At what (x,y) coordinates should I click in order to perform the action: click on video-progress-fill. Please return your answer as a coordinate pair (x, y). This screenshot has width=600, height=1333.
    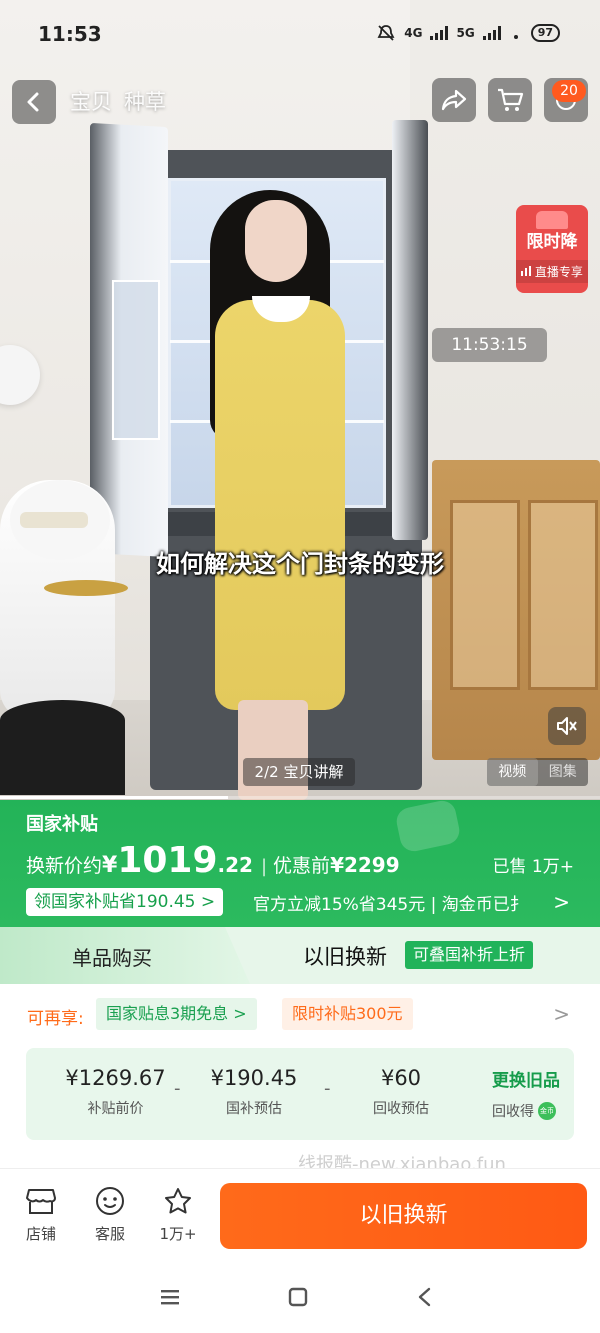
    Looking at the image, I should click on (114, 797).